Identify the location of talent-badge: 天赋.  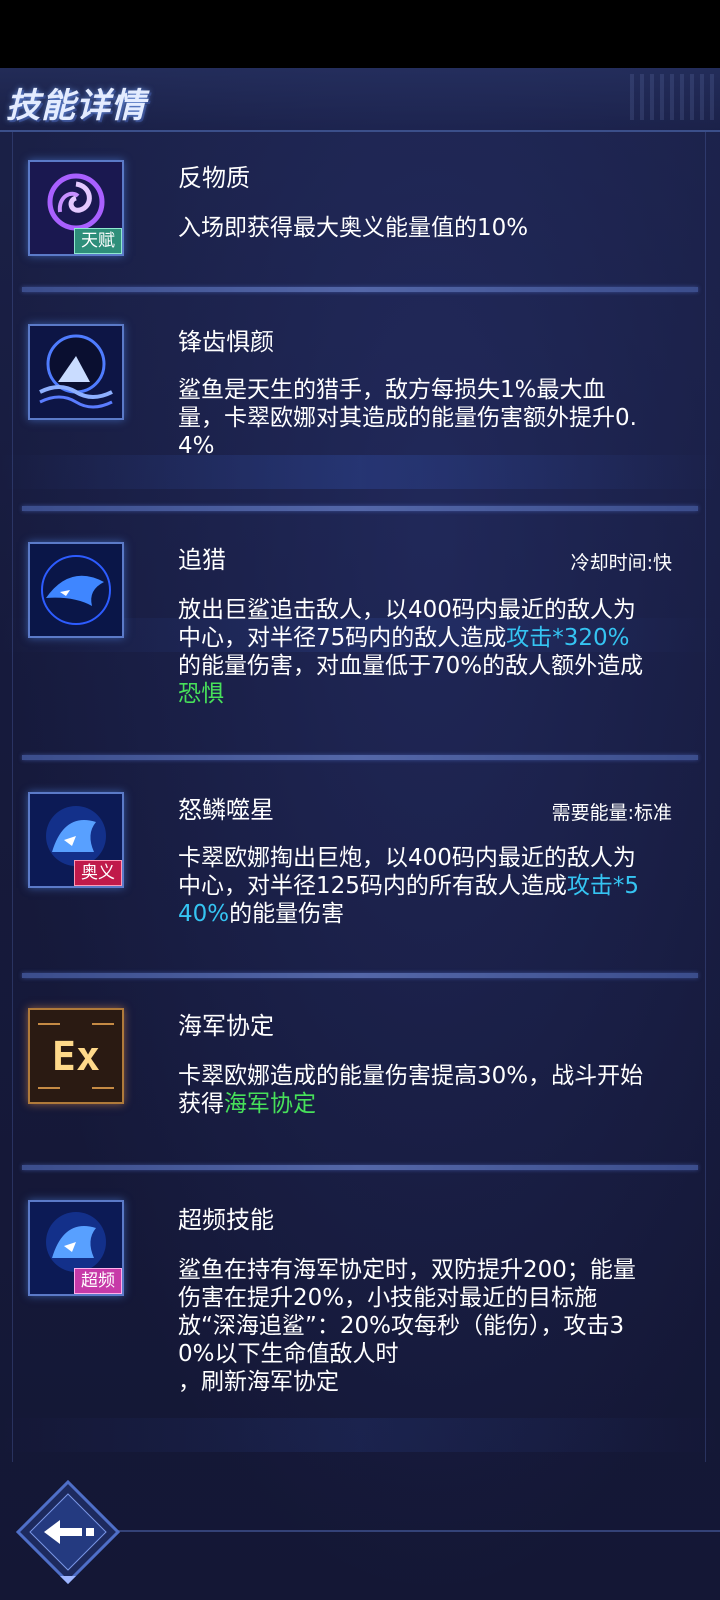
(98, 241).